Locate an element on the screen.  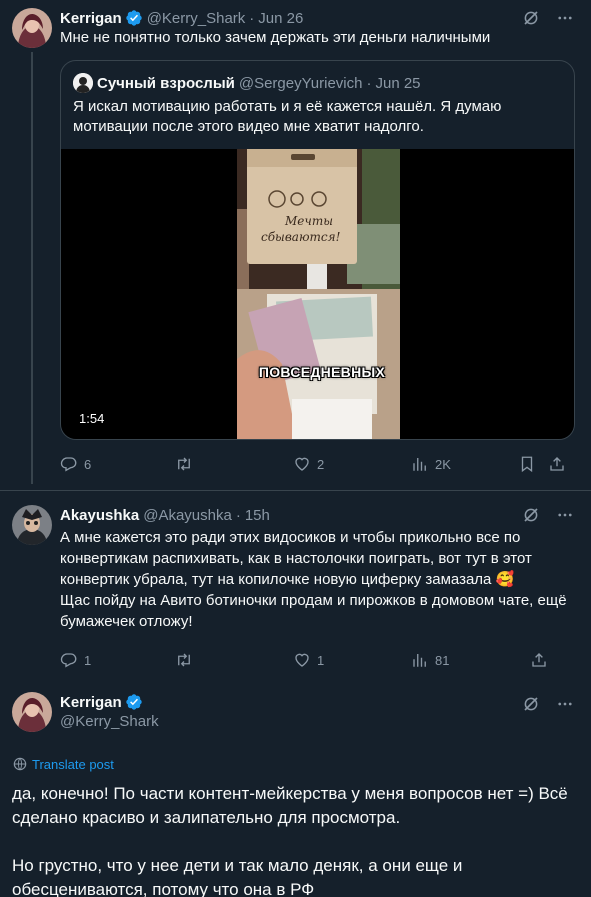
author-handle: @Akayushka is located at coordinates (187, 515).